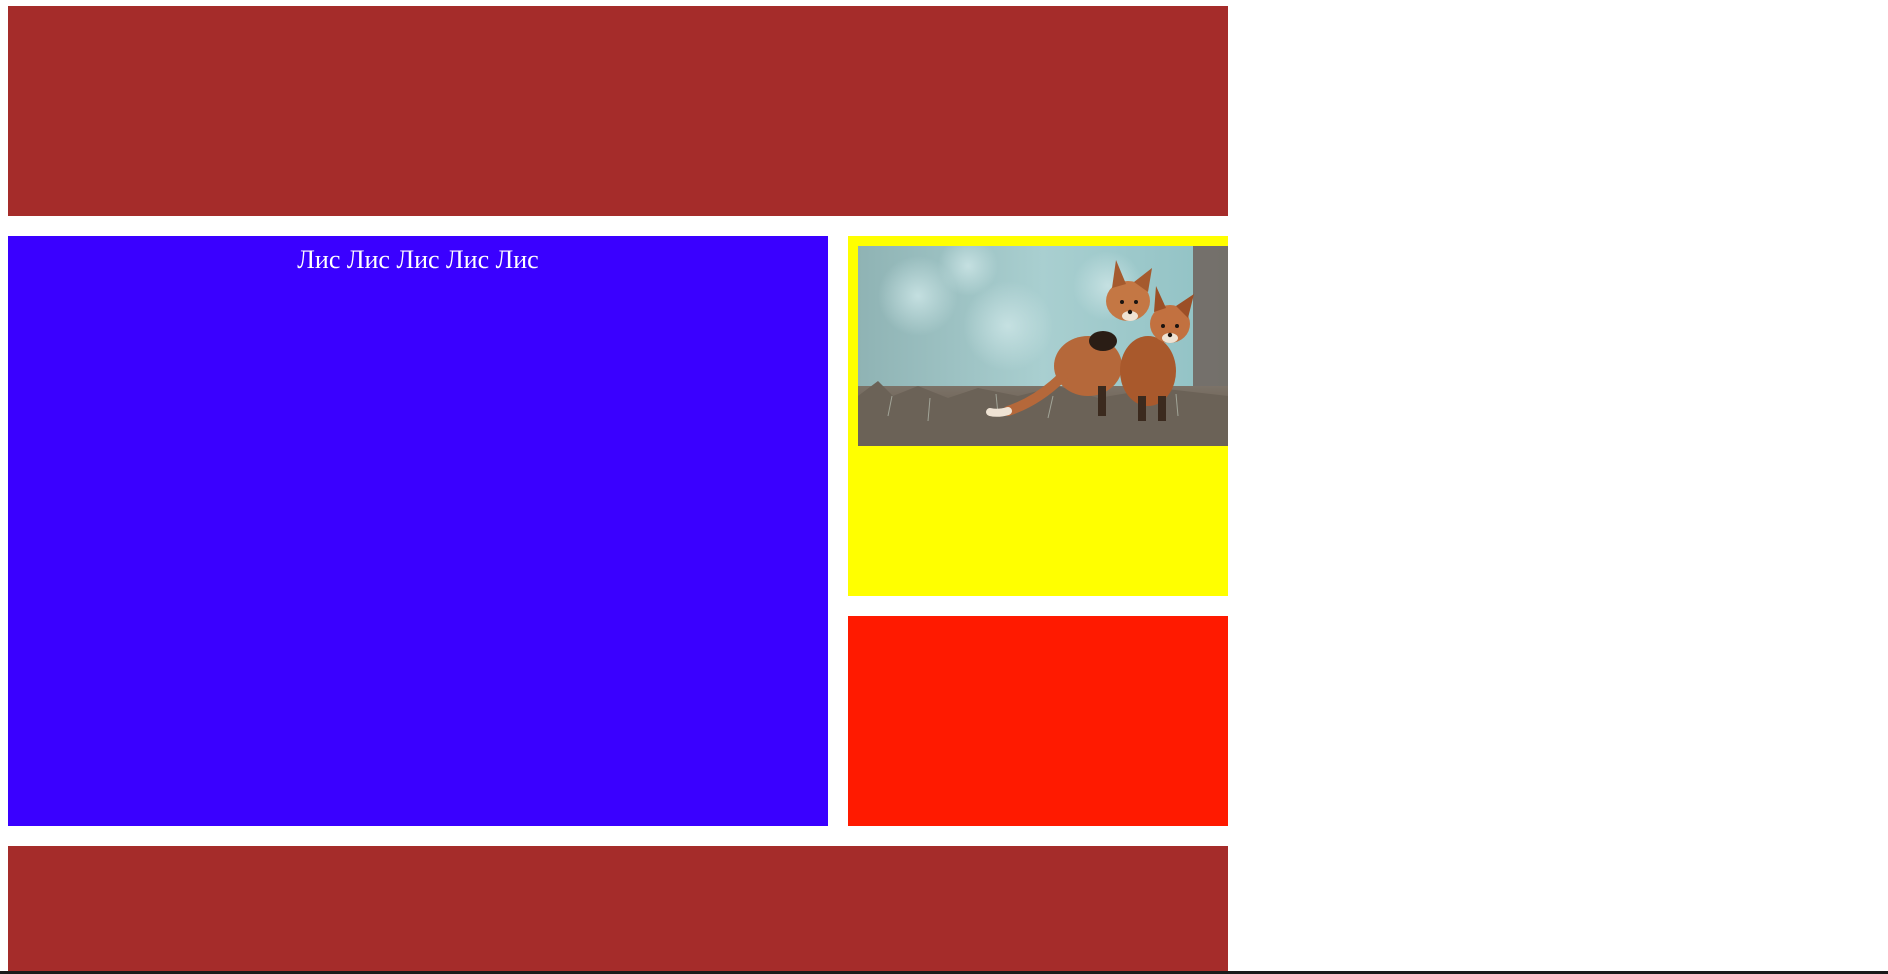 The height and width of the screenshot is (974, 1888). I want to click on fox-photo-illustration, so click(1043, 346).